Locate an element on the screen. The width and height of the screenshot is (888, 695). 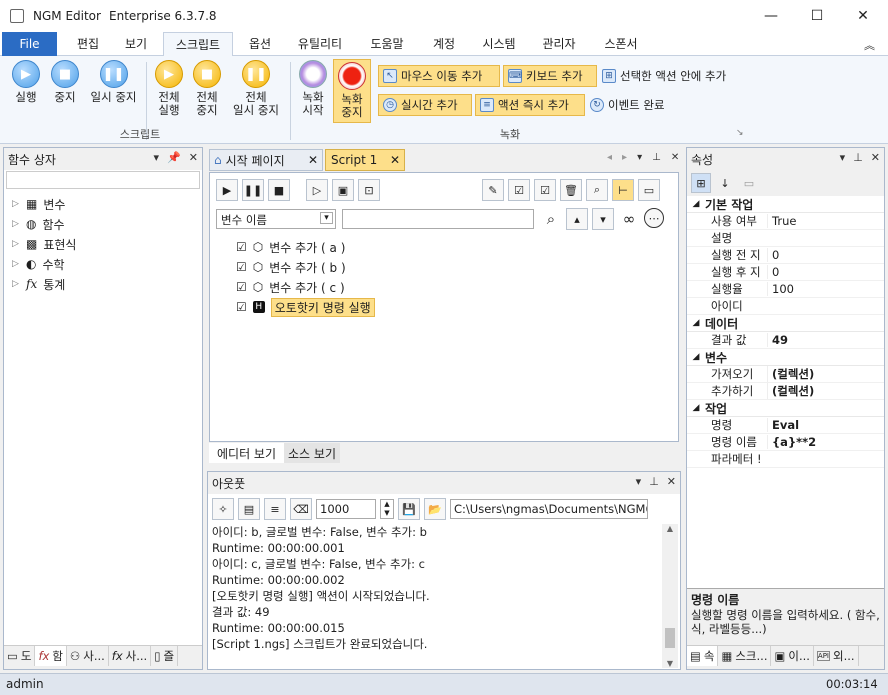
pin-icon: 📌 is located at coordinates (174, 157).